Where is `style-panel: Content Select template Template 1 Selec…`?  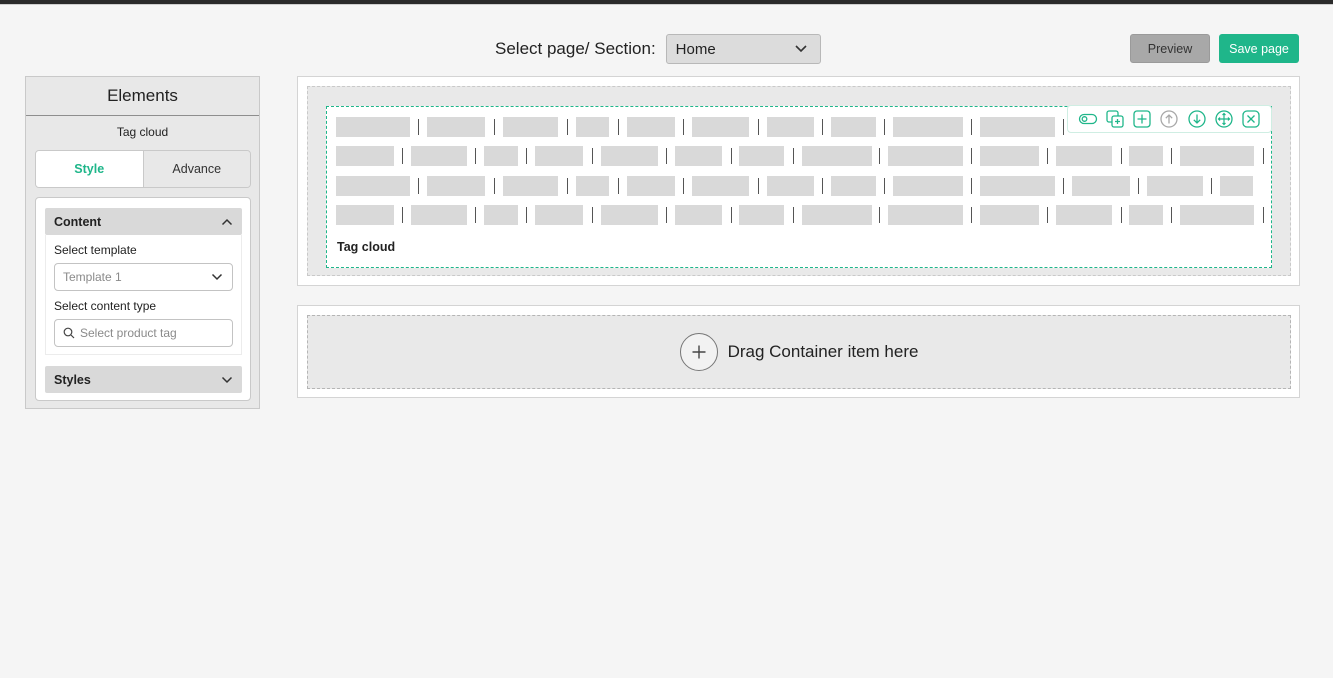
style-panel: Content Select template Template 1 Selec… is located at coordinates (143, 299).